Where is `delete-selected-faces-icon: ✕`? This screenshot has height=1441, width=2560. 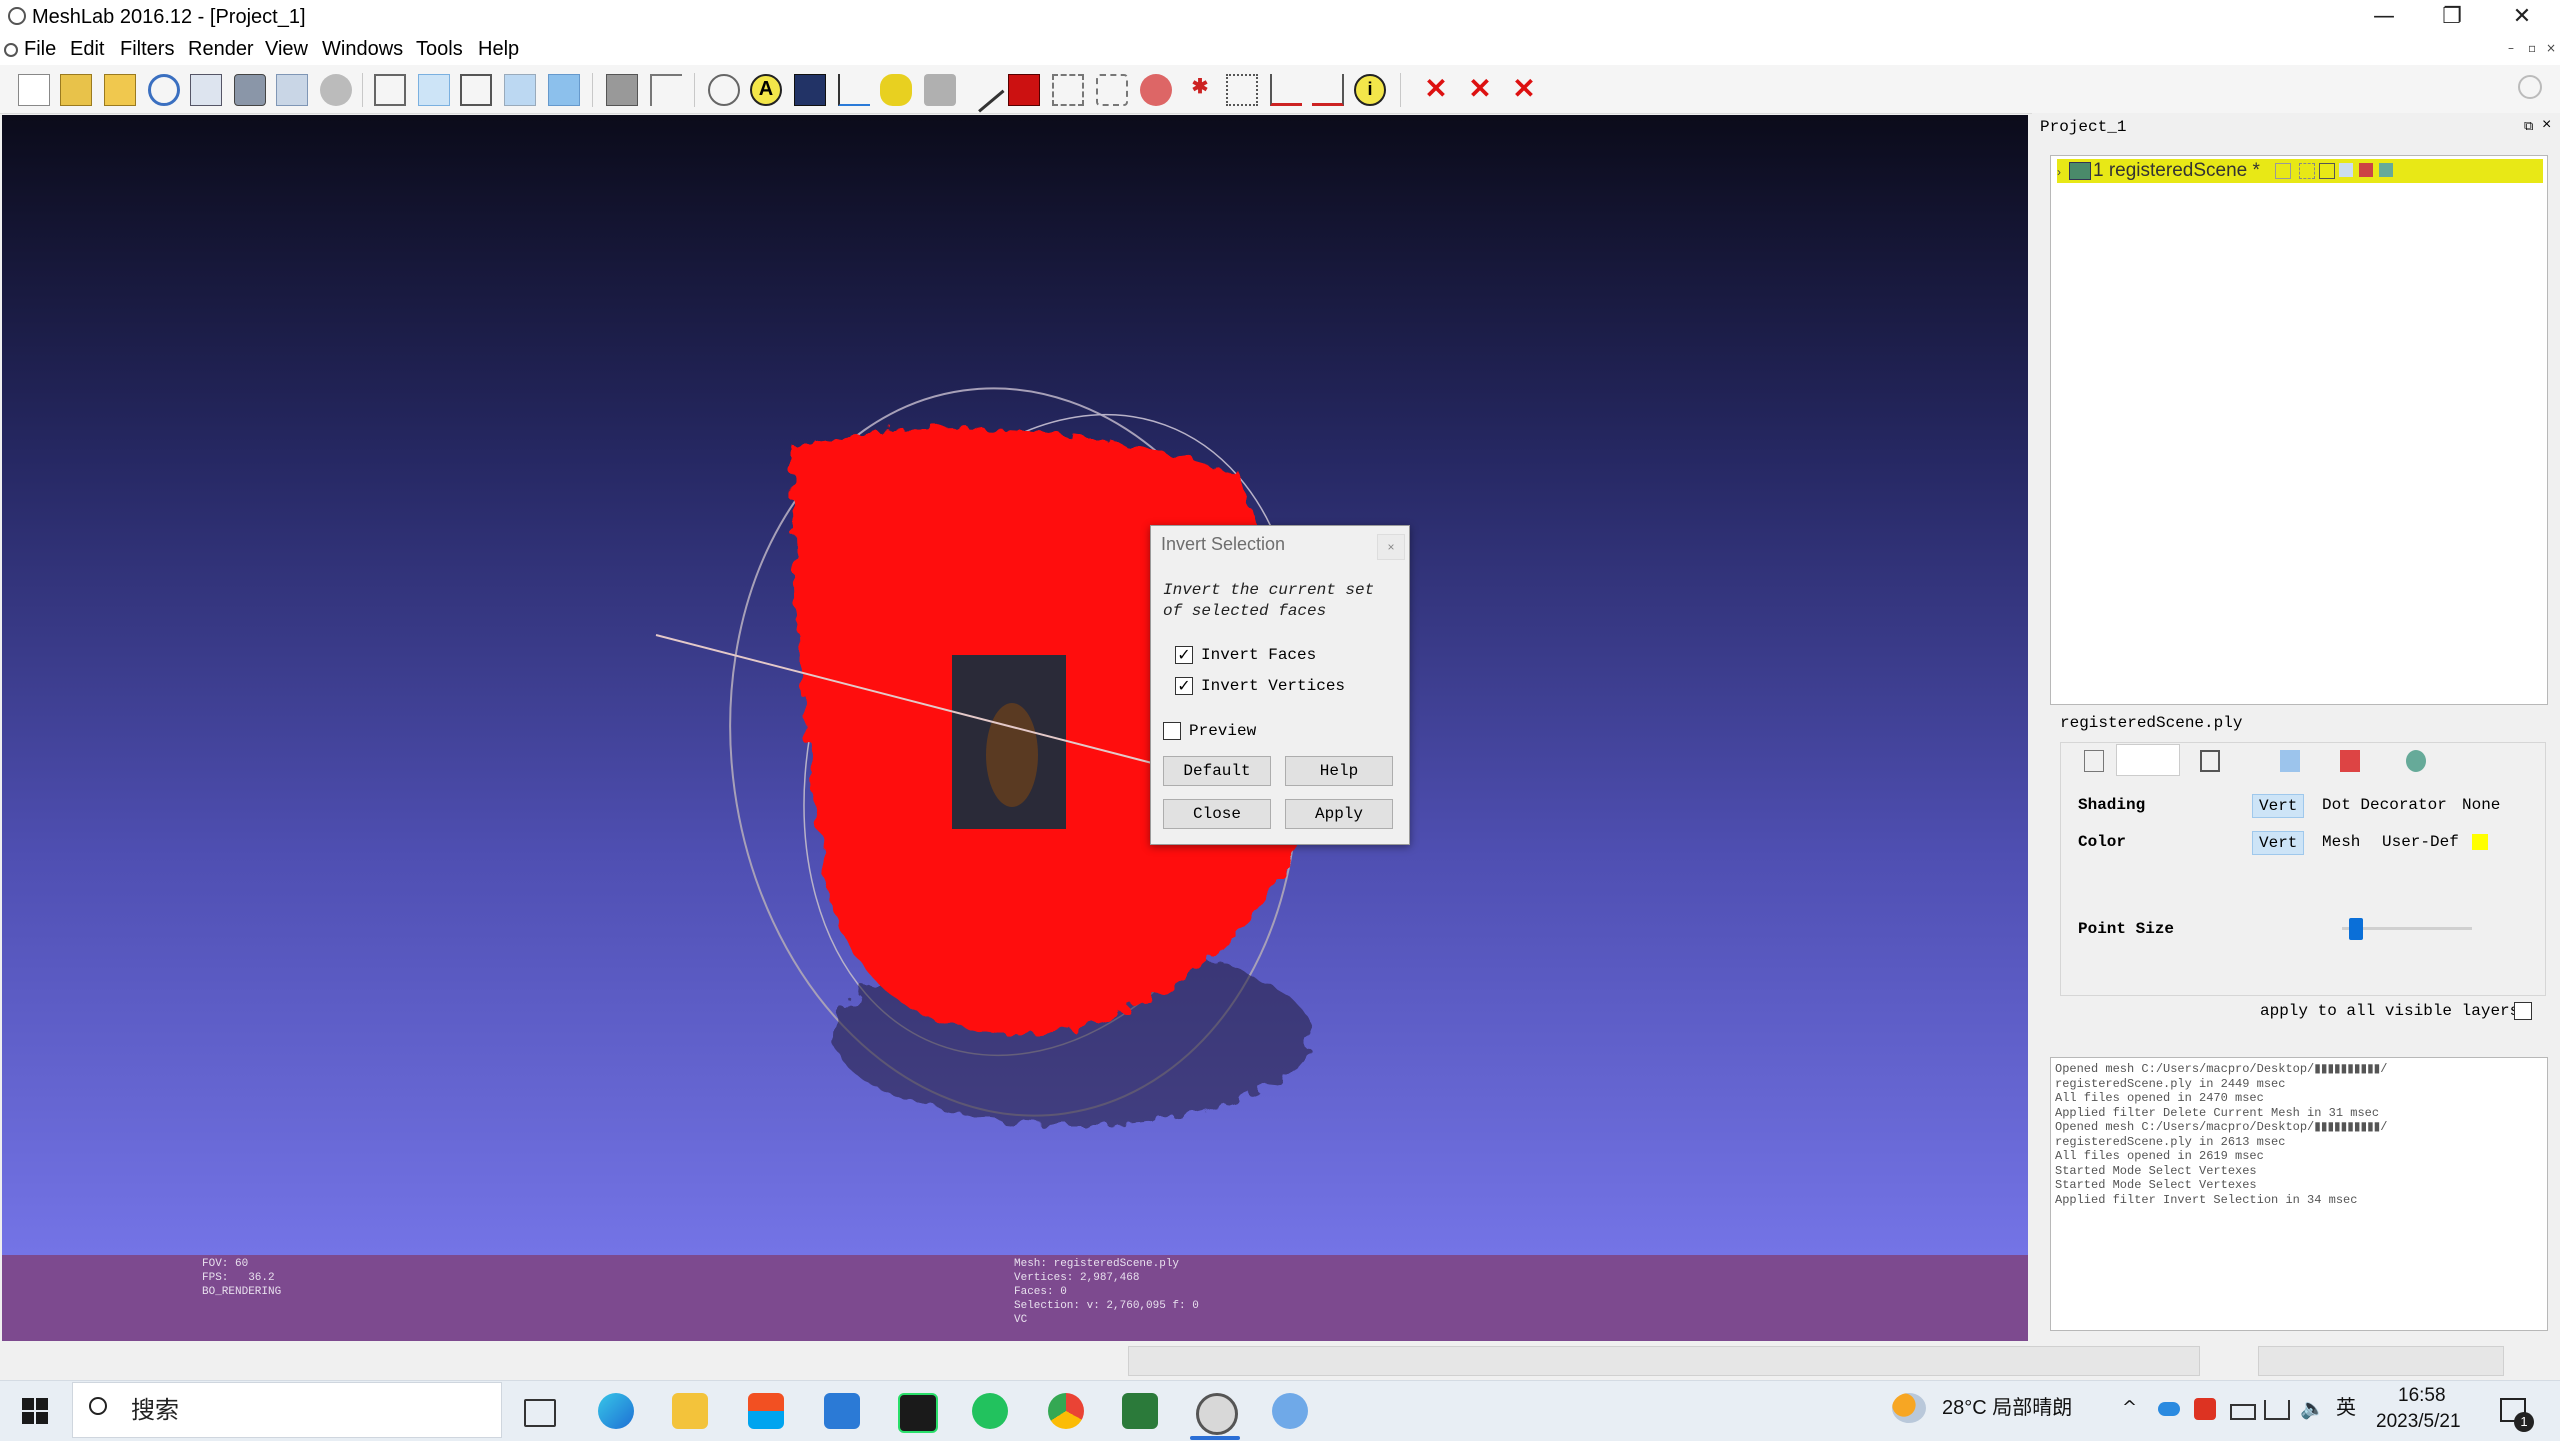
delete-selected-faces-icon: ✕ is located at coordinates (1480, 90).